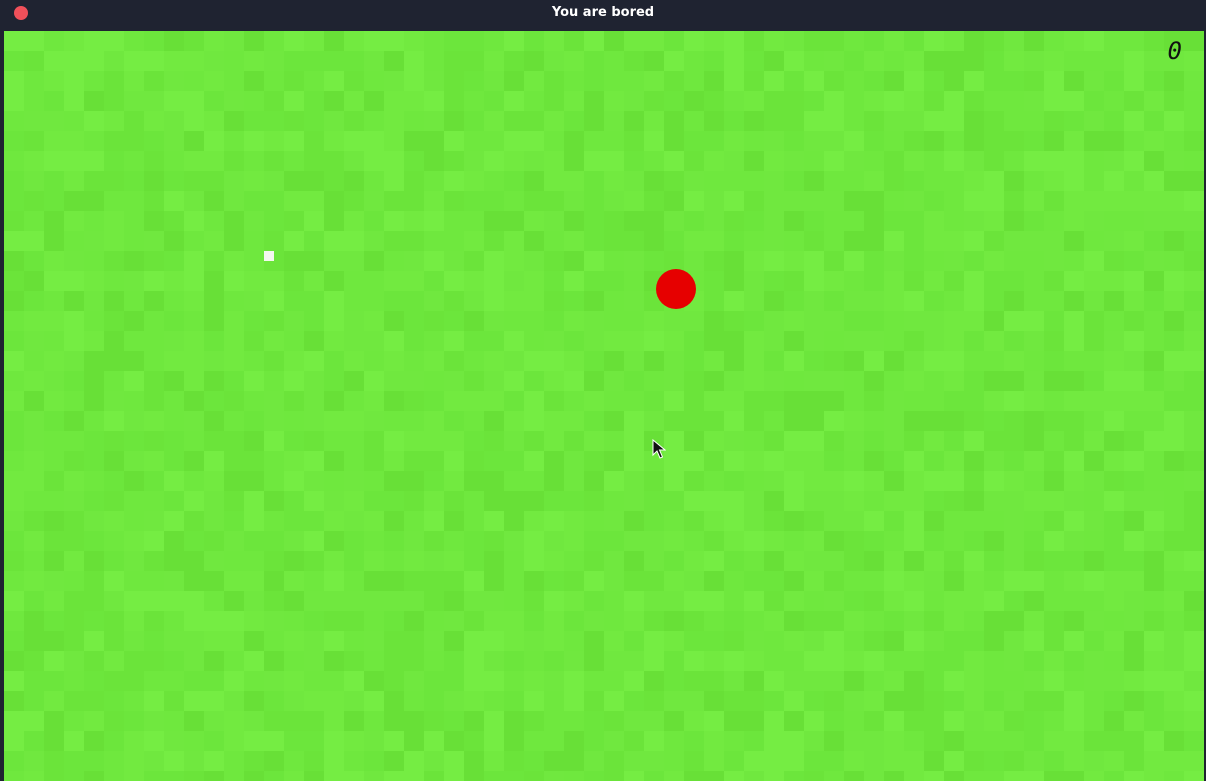  I want to click on title-bar: You are bored, so click(603, 15).